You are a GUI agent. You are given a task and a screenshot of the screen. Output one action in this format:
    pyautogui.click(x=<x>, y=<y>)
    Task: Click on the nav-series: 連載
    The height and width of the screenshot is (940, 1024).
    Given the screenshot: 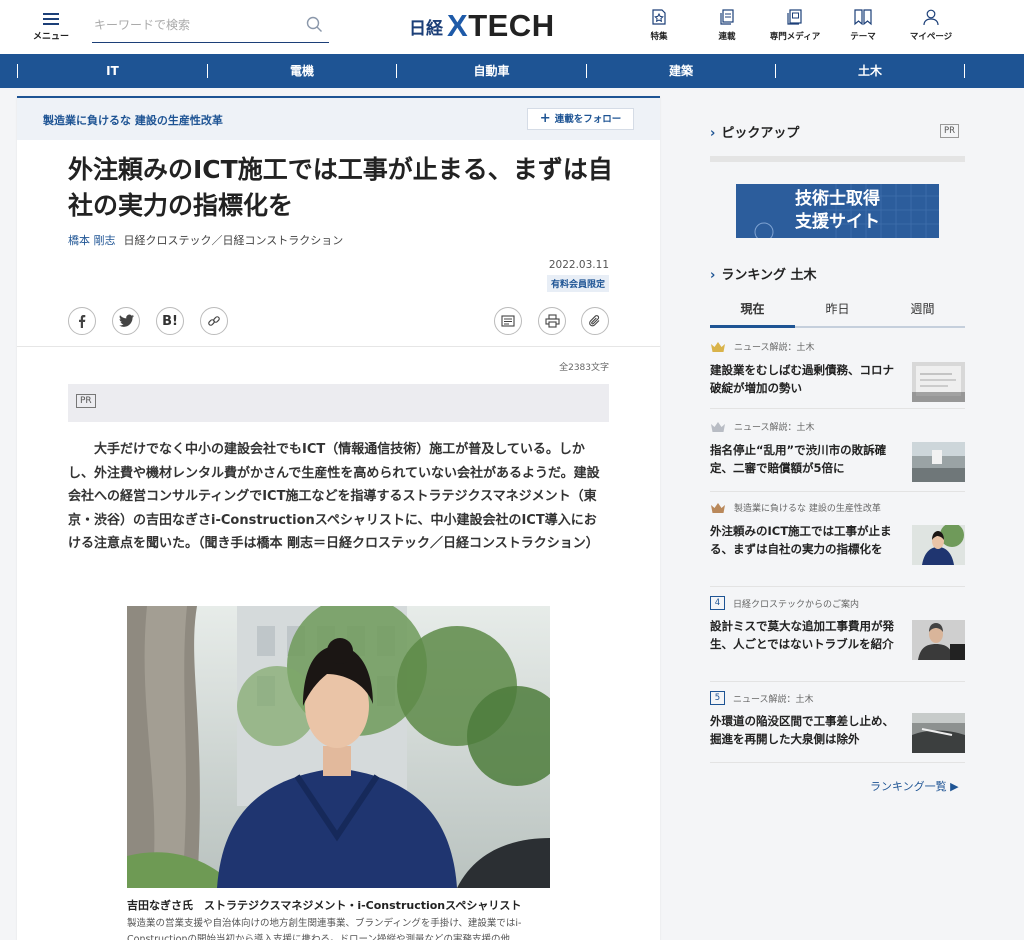 What is the action you would take?
    pyautogui.click(x=727, y=28)
    